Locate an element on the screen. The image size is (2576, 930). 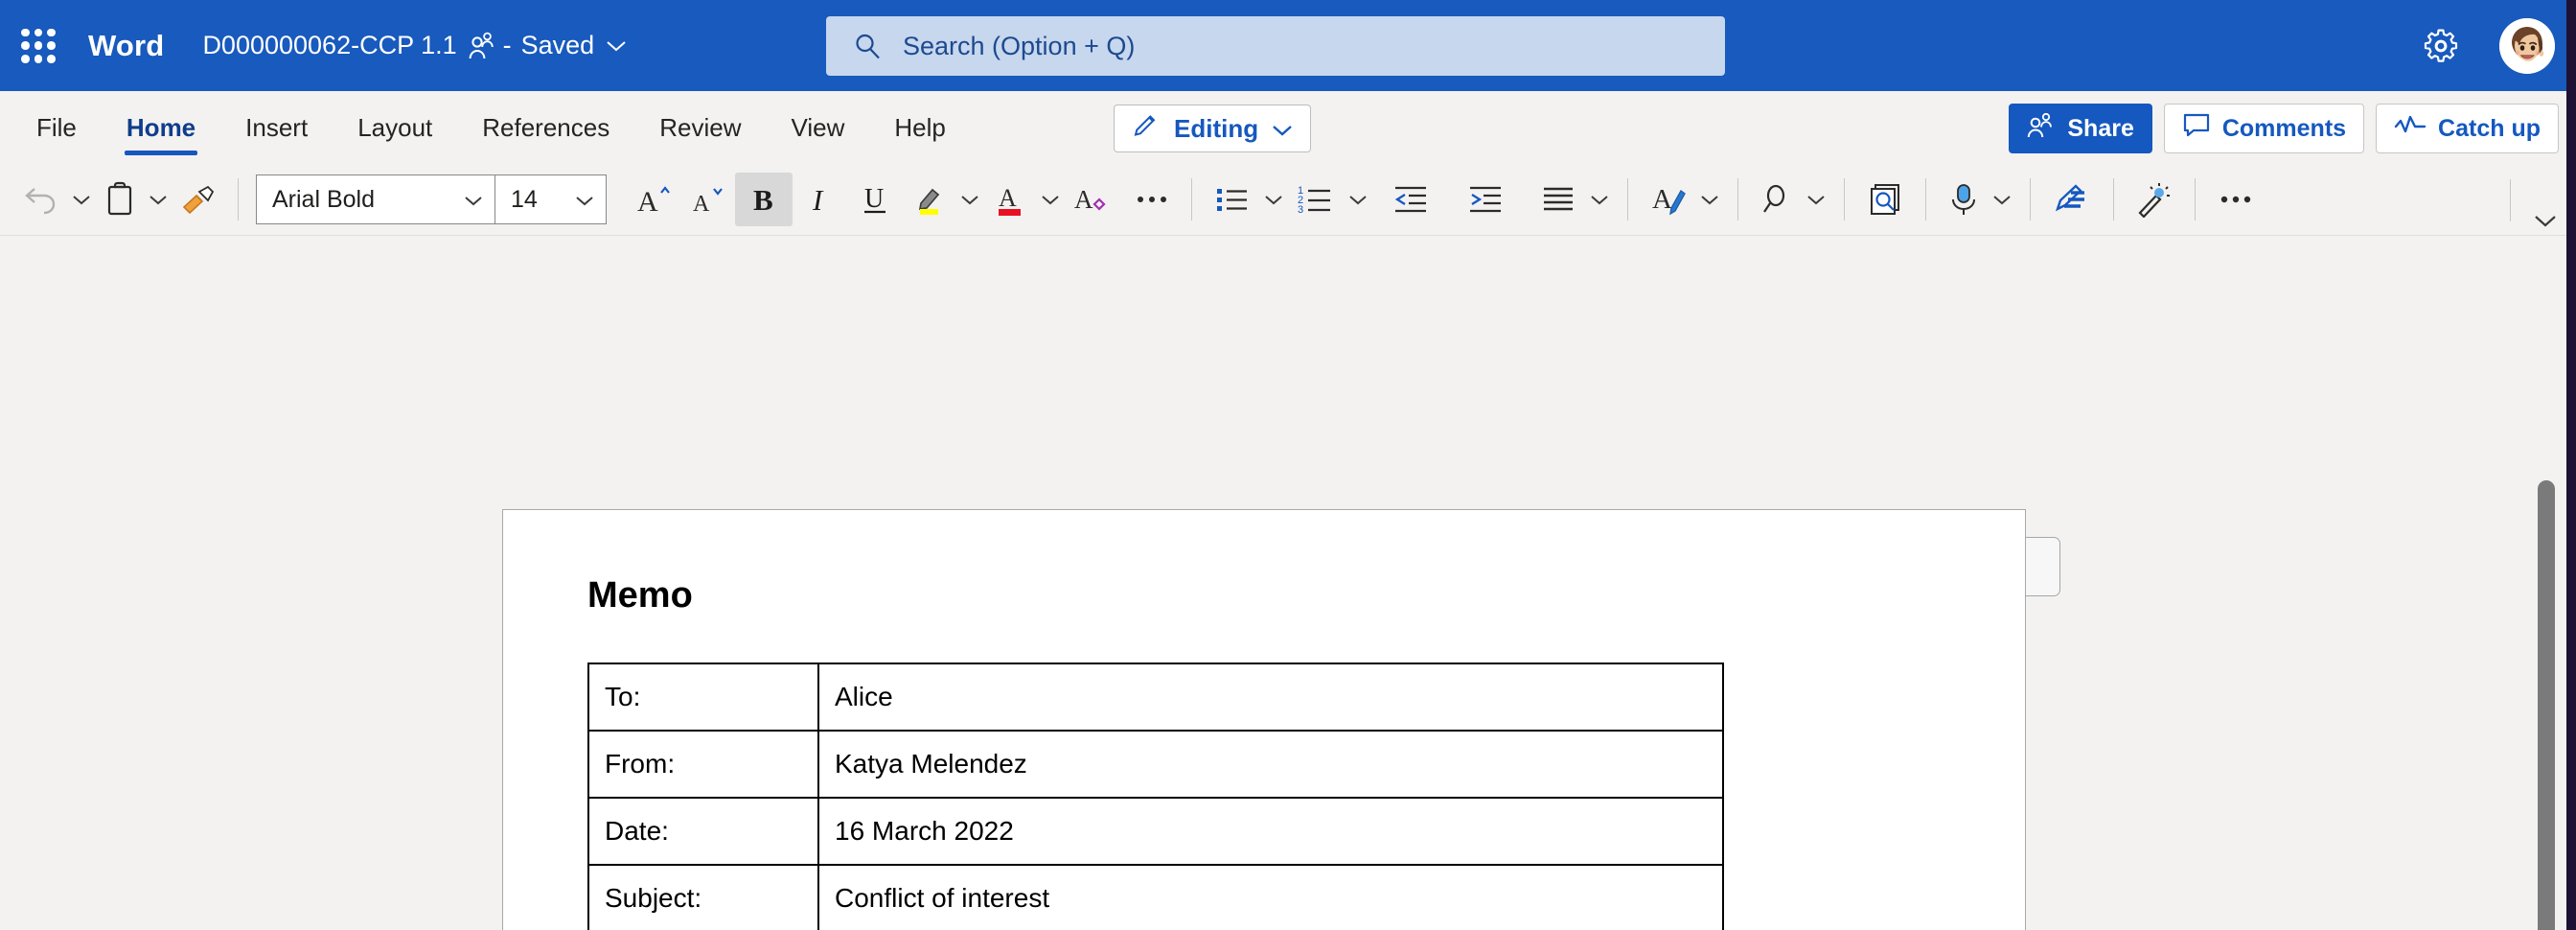
table-row: Date: 16 March 2022 is located at coordinates (1155, 831).